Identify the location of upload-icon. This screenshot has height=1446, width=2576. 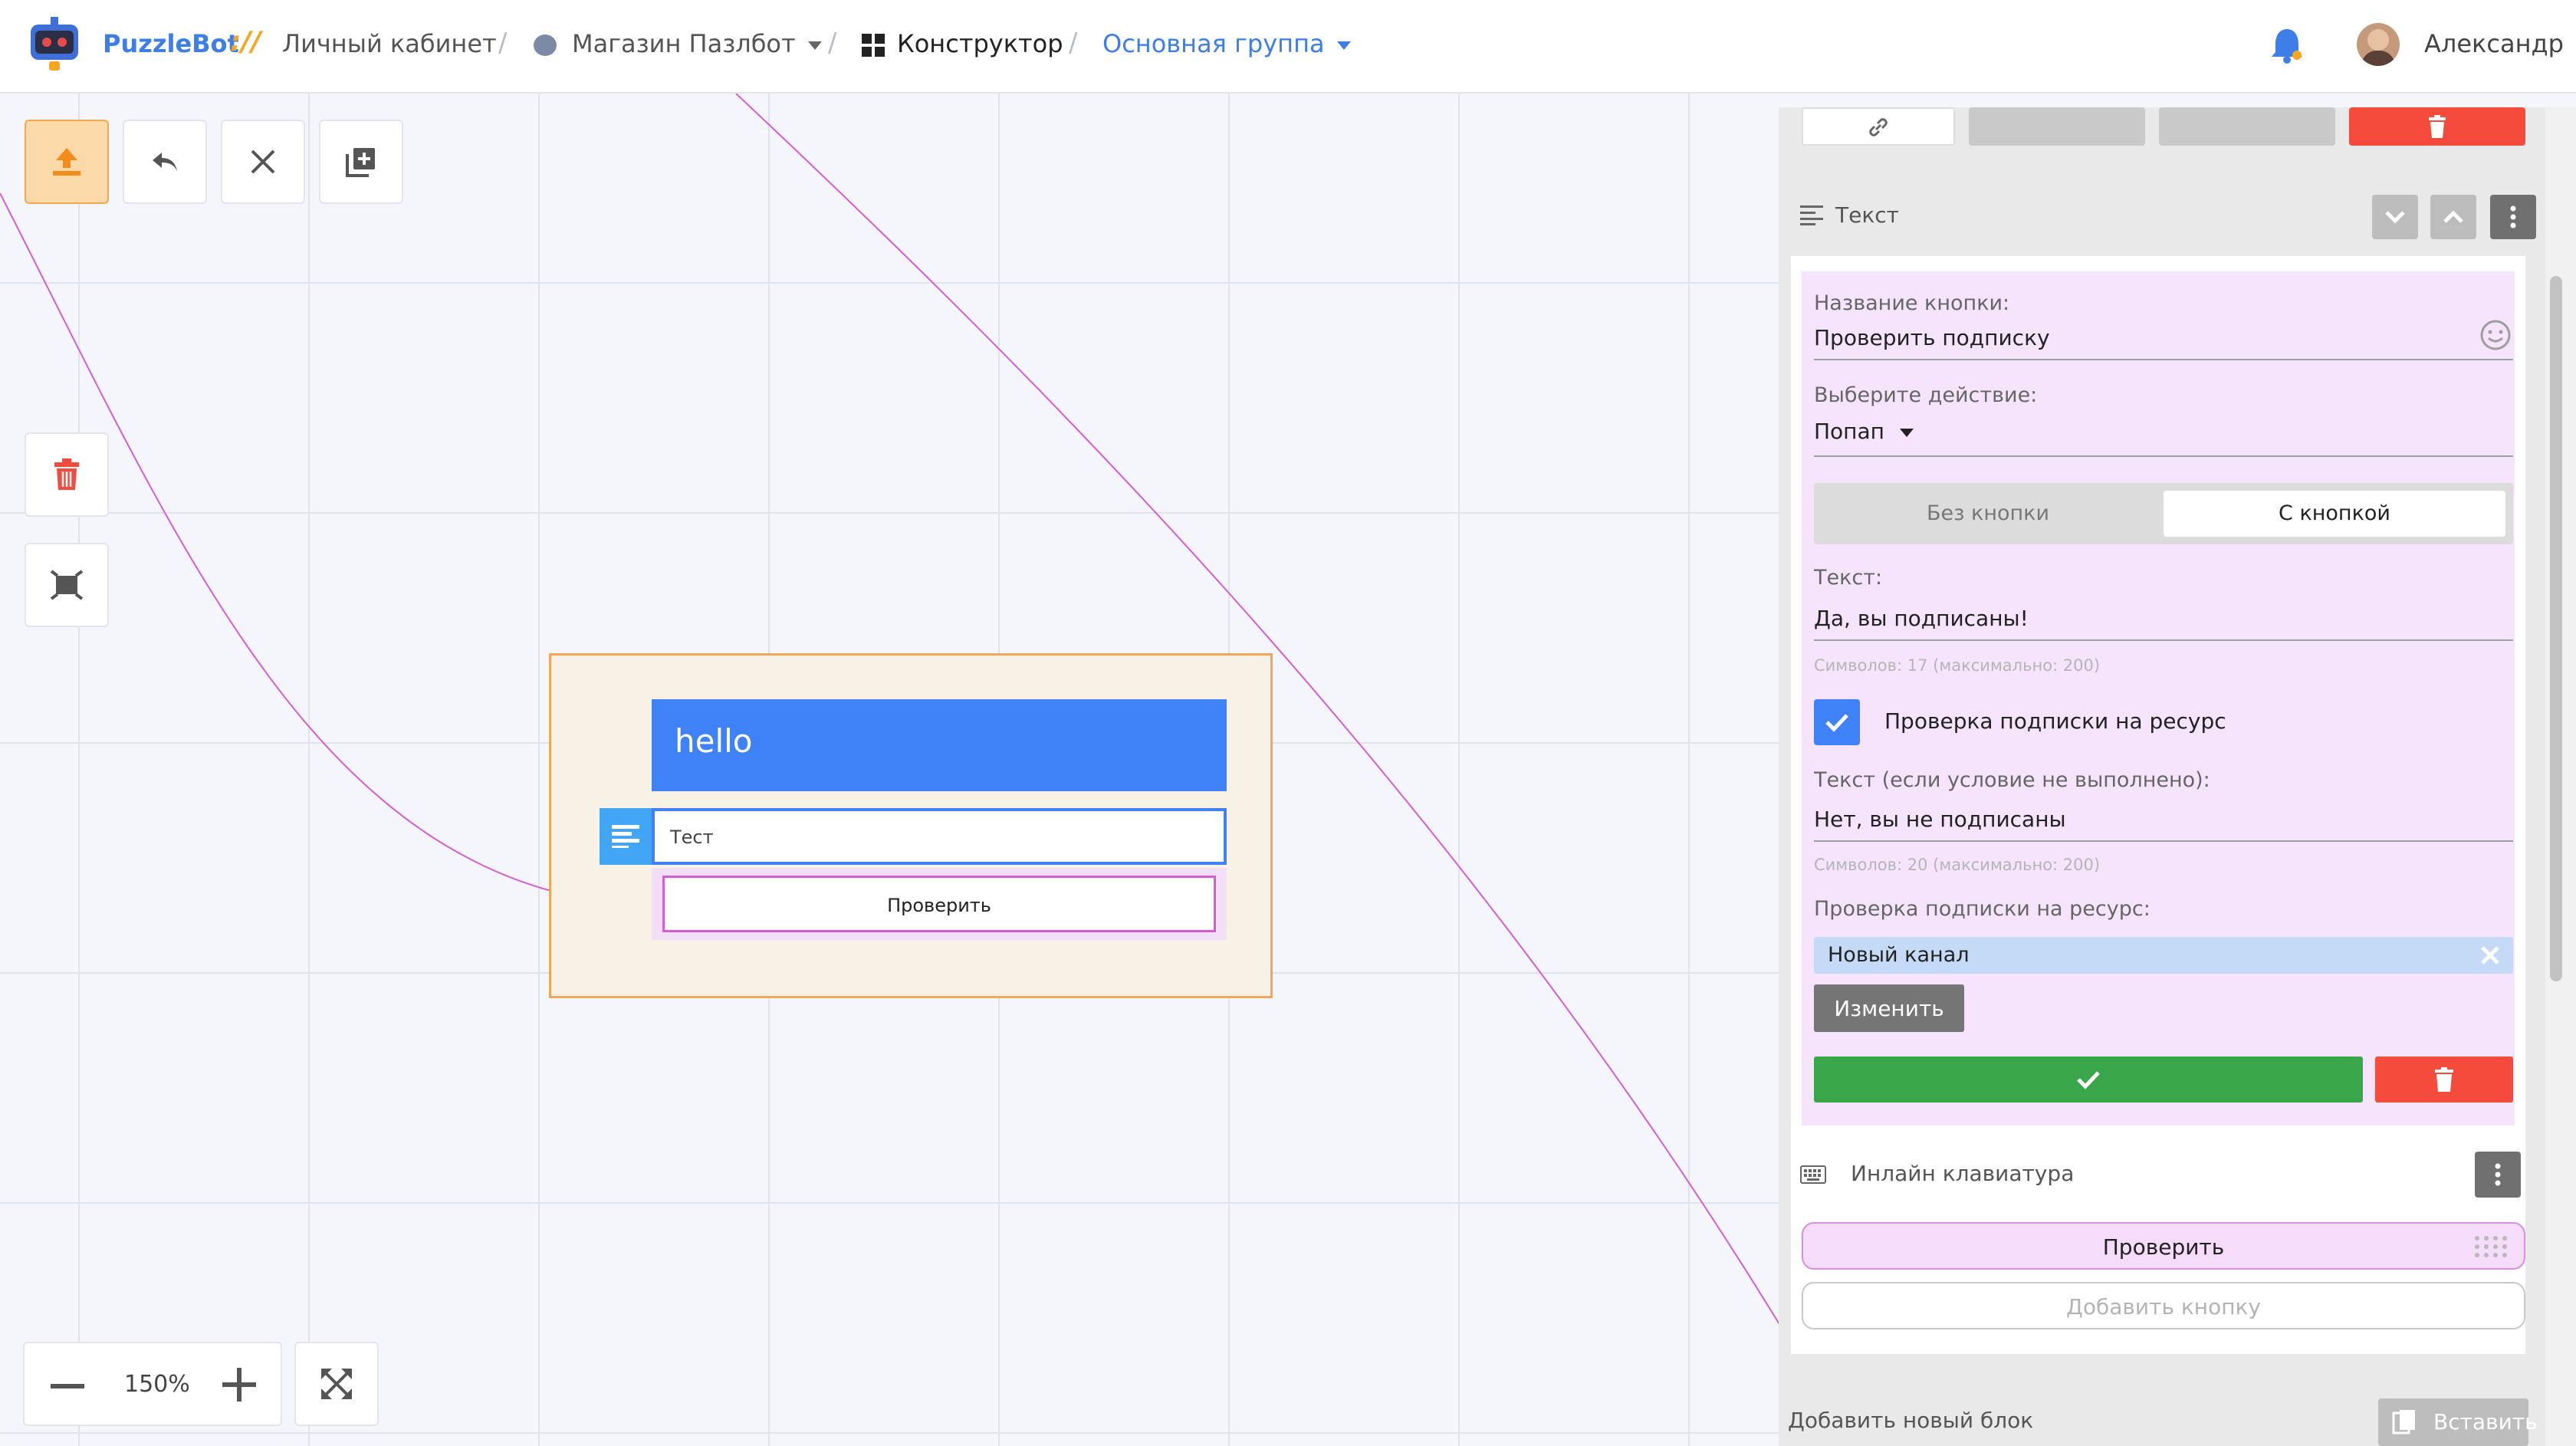
(66, 162).